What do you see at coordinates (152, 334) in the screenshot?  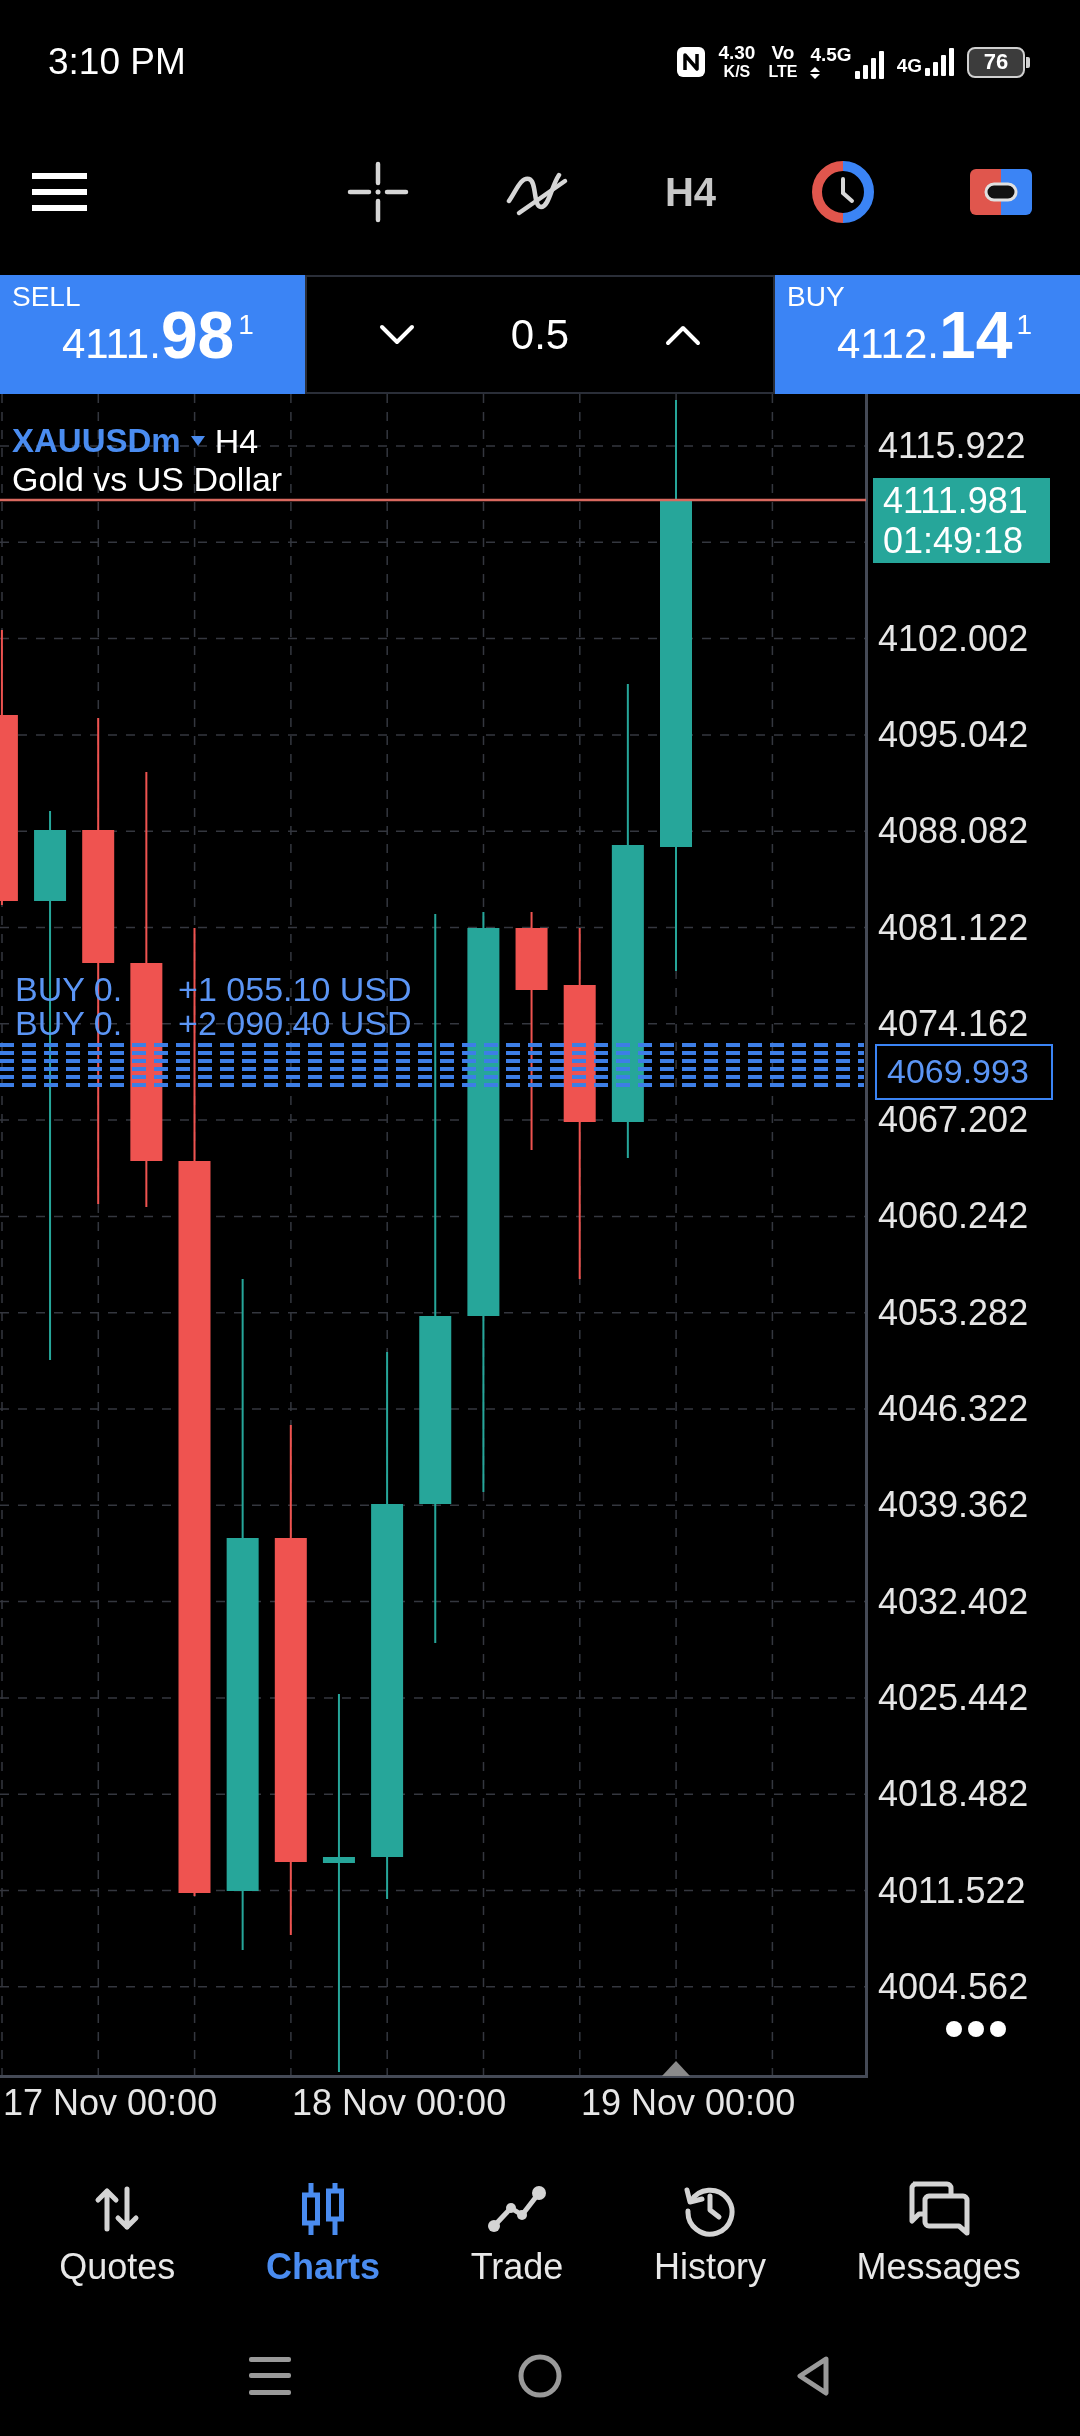 I see `sell-button: SELL 4111.98$^{1}$` at bounding box center [152, 334].